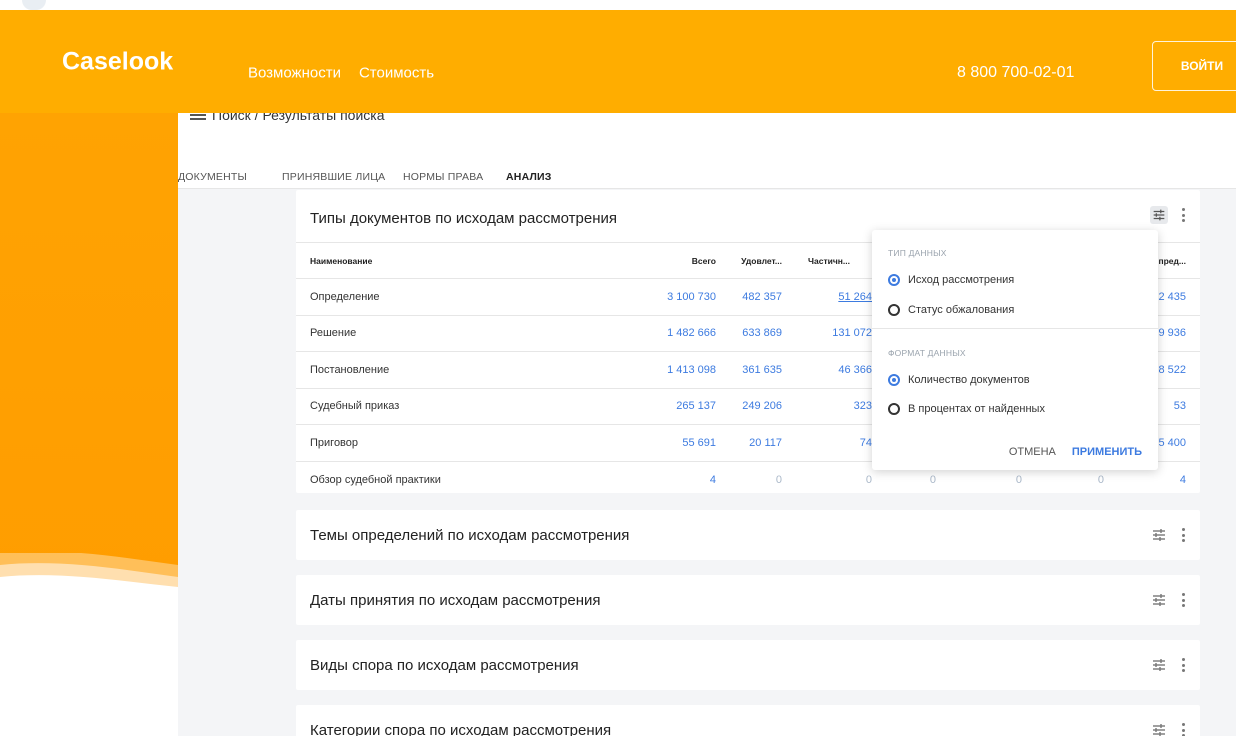 The height and width of the screenshot is (736, 1236). Describe the element at coordinates (691, 333) in the screenshot. I see `cell-total: 1 482 666` at that location.